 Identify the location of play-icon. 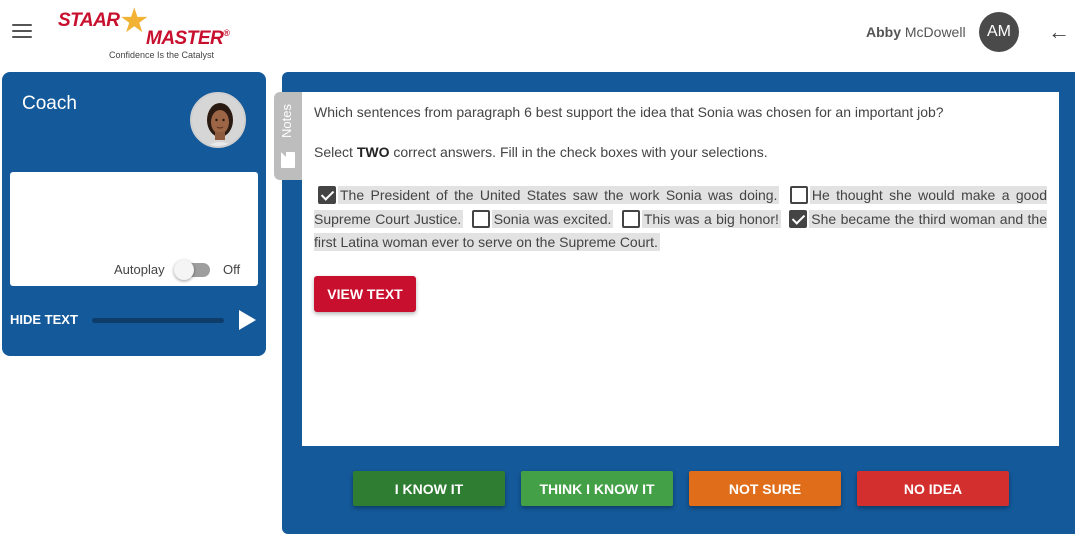
(247, 320).